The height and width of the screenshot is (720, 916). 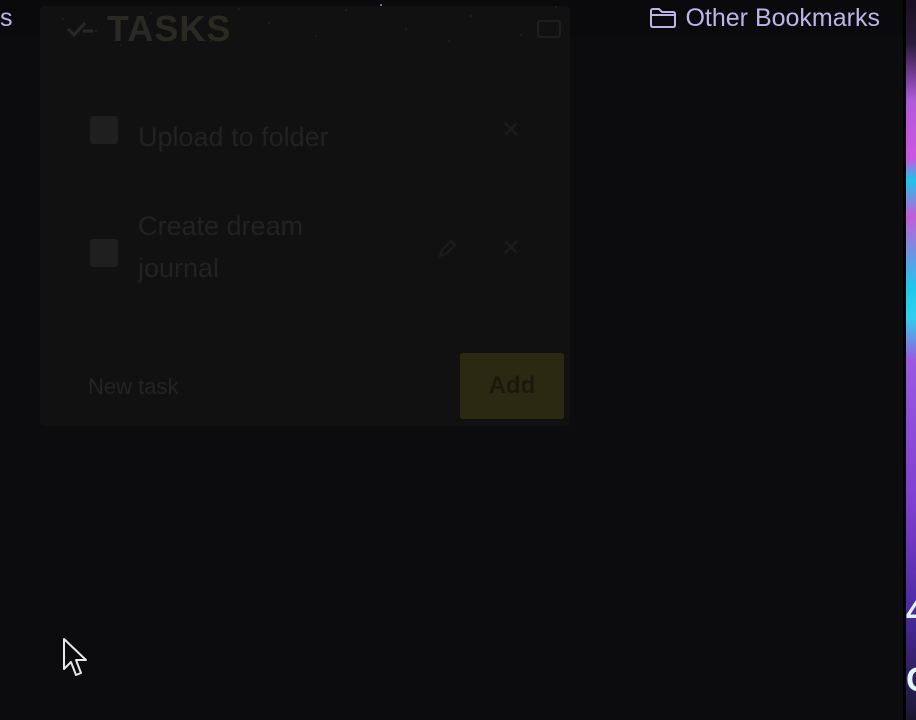 I want to click on task-row: Upload to folder, so click(x=229, y=137).